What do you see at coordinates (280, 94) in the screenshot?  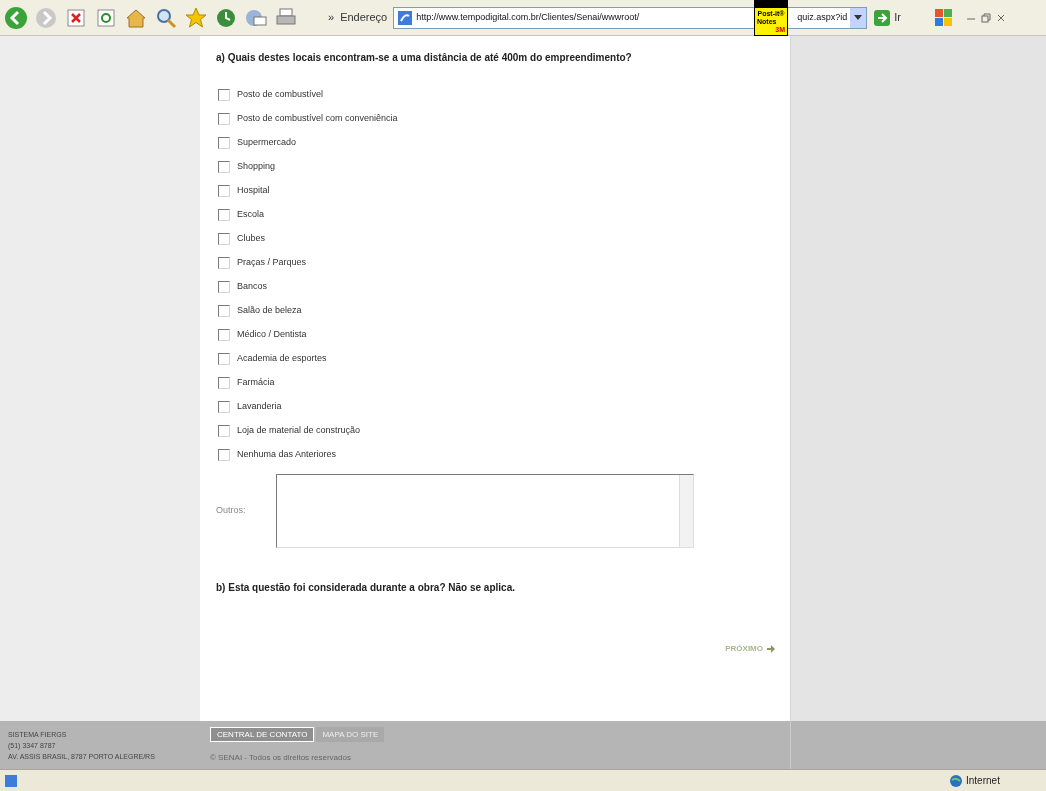 I see `option-label: Posto de combustível` at bounding box center [280, 94].